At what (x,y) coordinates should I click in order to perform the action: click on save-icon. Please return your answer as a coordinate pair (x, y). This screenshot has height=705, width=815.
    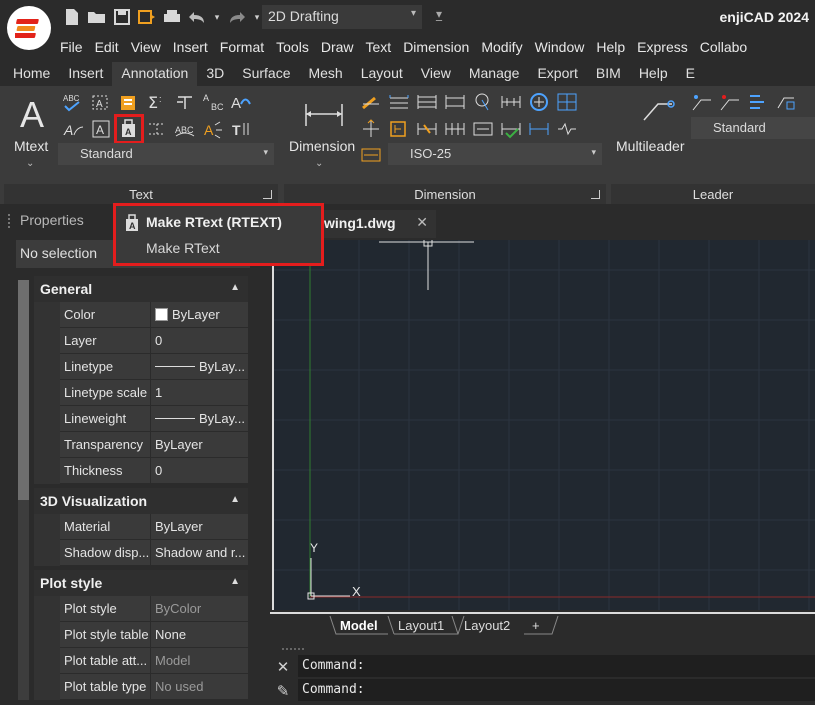
    Looking at the image, I should click on (122, 17).